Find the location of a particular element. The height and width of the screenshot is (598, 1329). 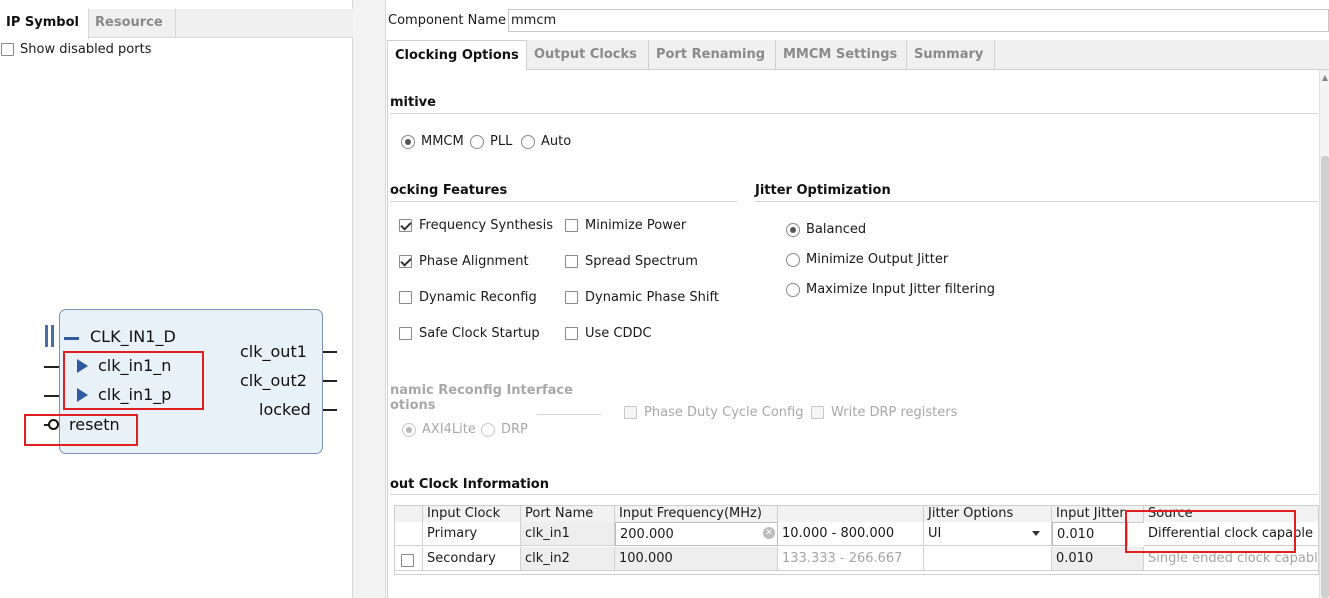

pin-clk-out2 is located at coordinates (330, 381).